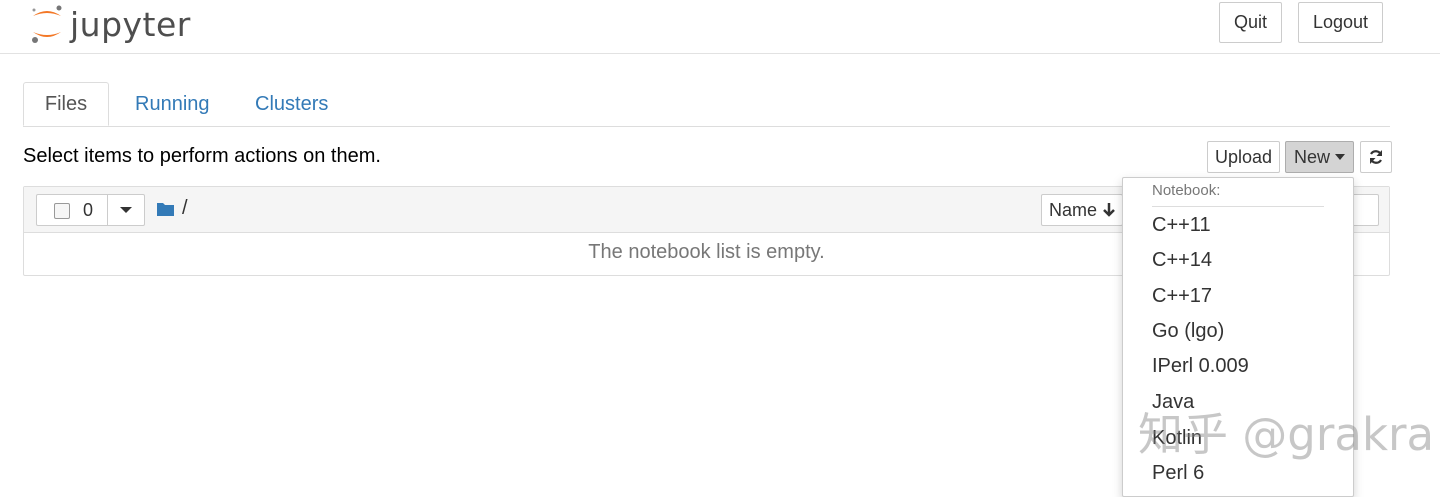 The image size is (1440, 497). Describe the element at coordinates (165, 209) in the screenshot. I see `folder-icon` at that location.